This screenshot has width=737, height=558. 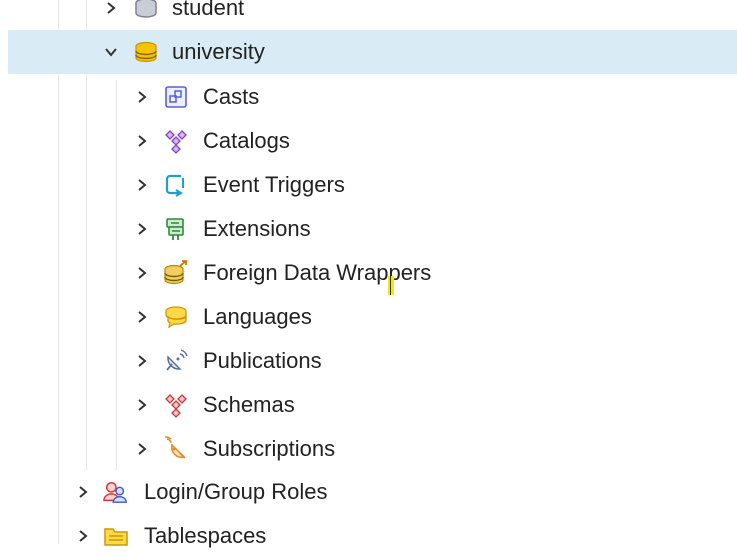 I want to click on tree-node-label: university, so click(x=218, y=51).